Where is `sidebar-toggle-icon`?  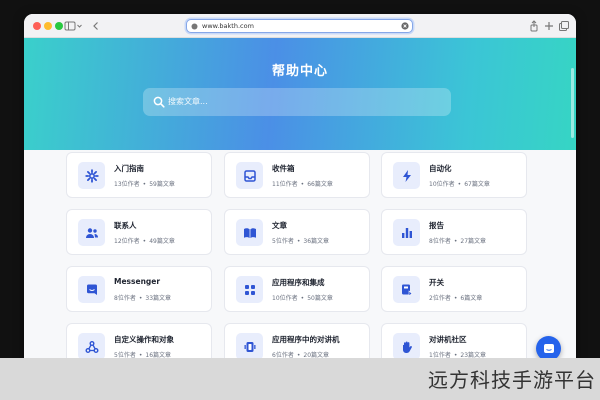 sidebar-toggle-icon is located at coordinates (70, 26).